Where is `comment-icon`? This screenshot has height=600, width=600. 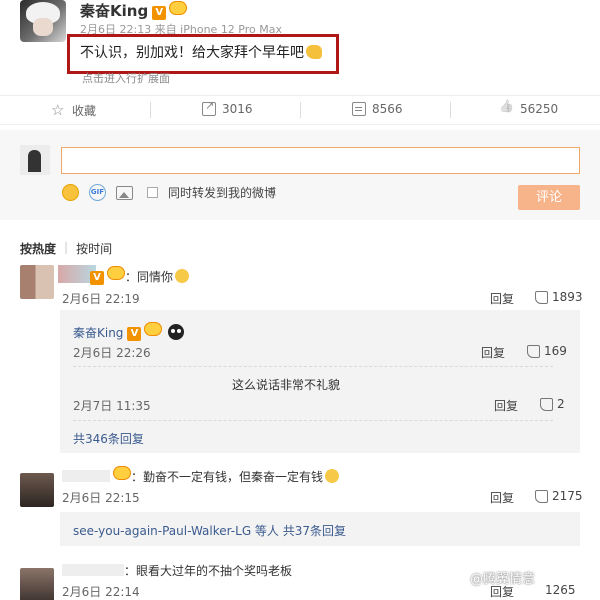 comment-icon is located at coordinates (359, 109).